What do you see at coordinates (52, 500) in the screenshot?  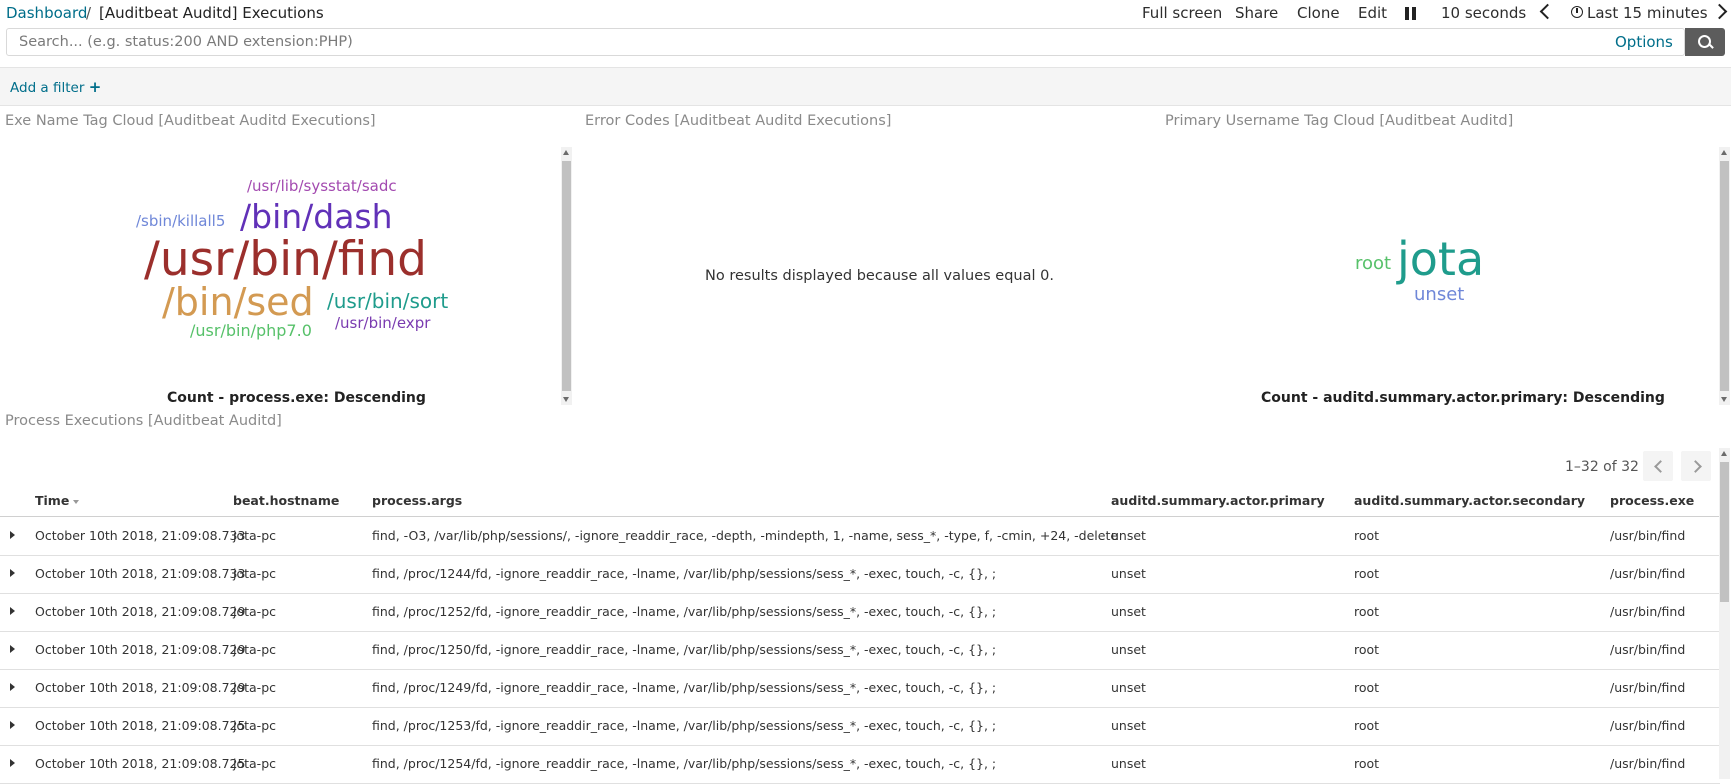 I see `column-header-time-label: Time` at bounding box center [52, 500].